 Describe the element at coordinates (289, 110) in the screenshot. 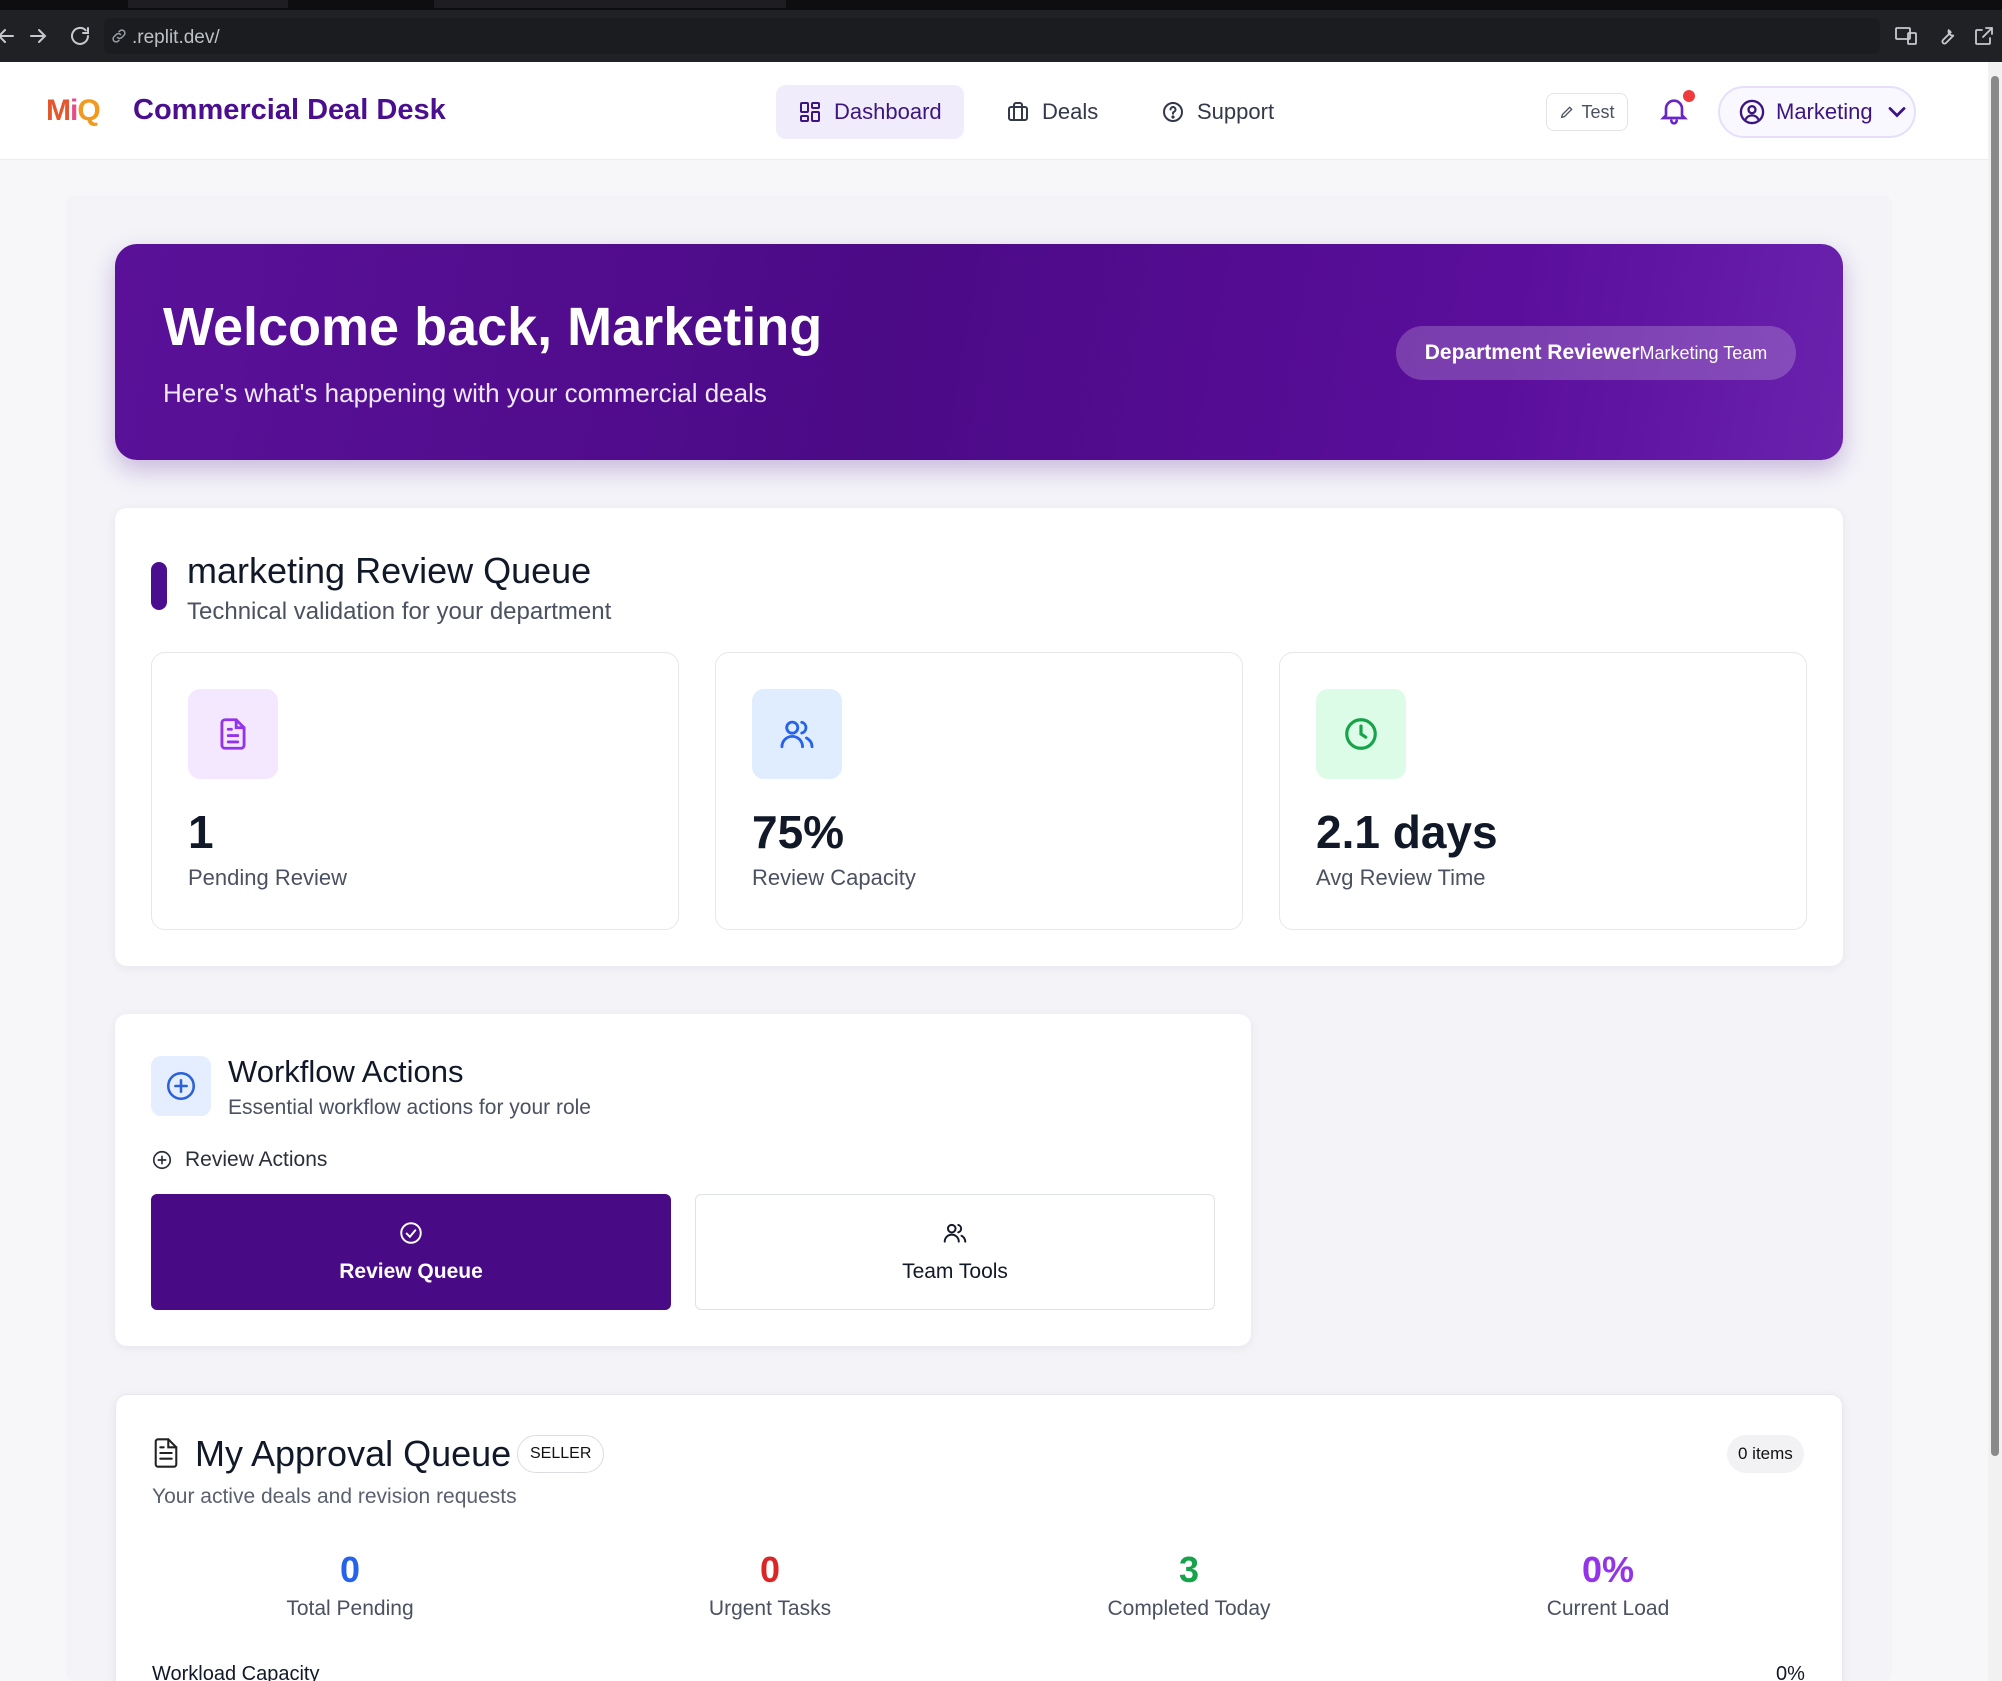

I see `app-title: Commercial Deal Desk` at that location.